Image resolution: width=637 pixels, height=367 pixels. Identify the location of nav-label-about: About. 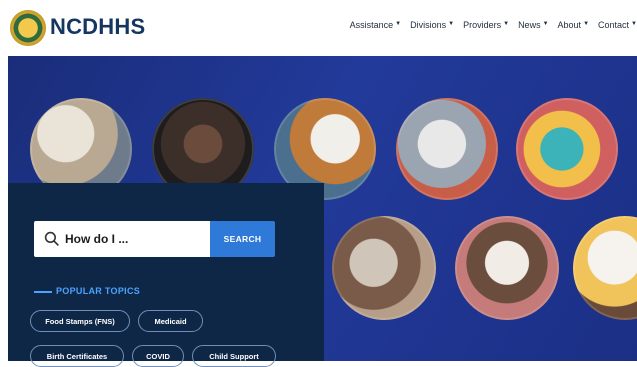
(570, 25).